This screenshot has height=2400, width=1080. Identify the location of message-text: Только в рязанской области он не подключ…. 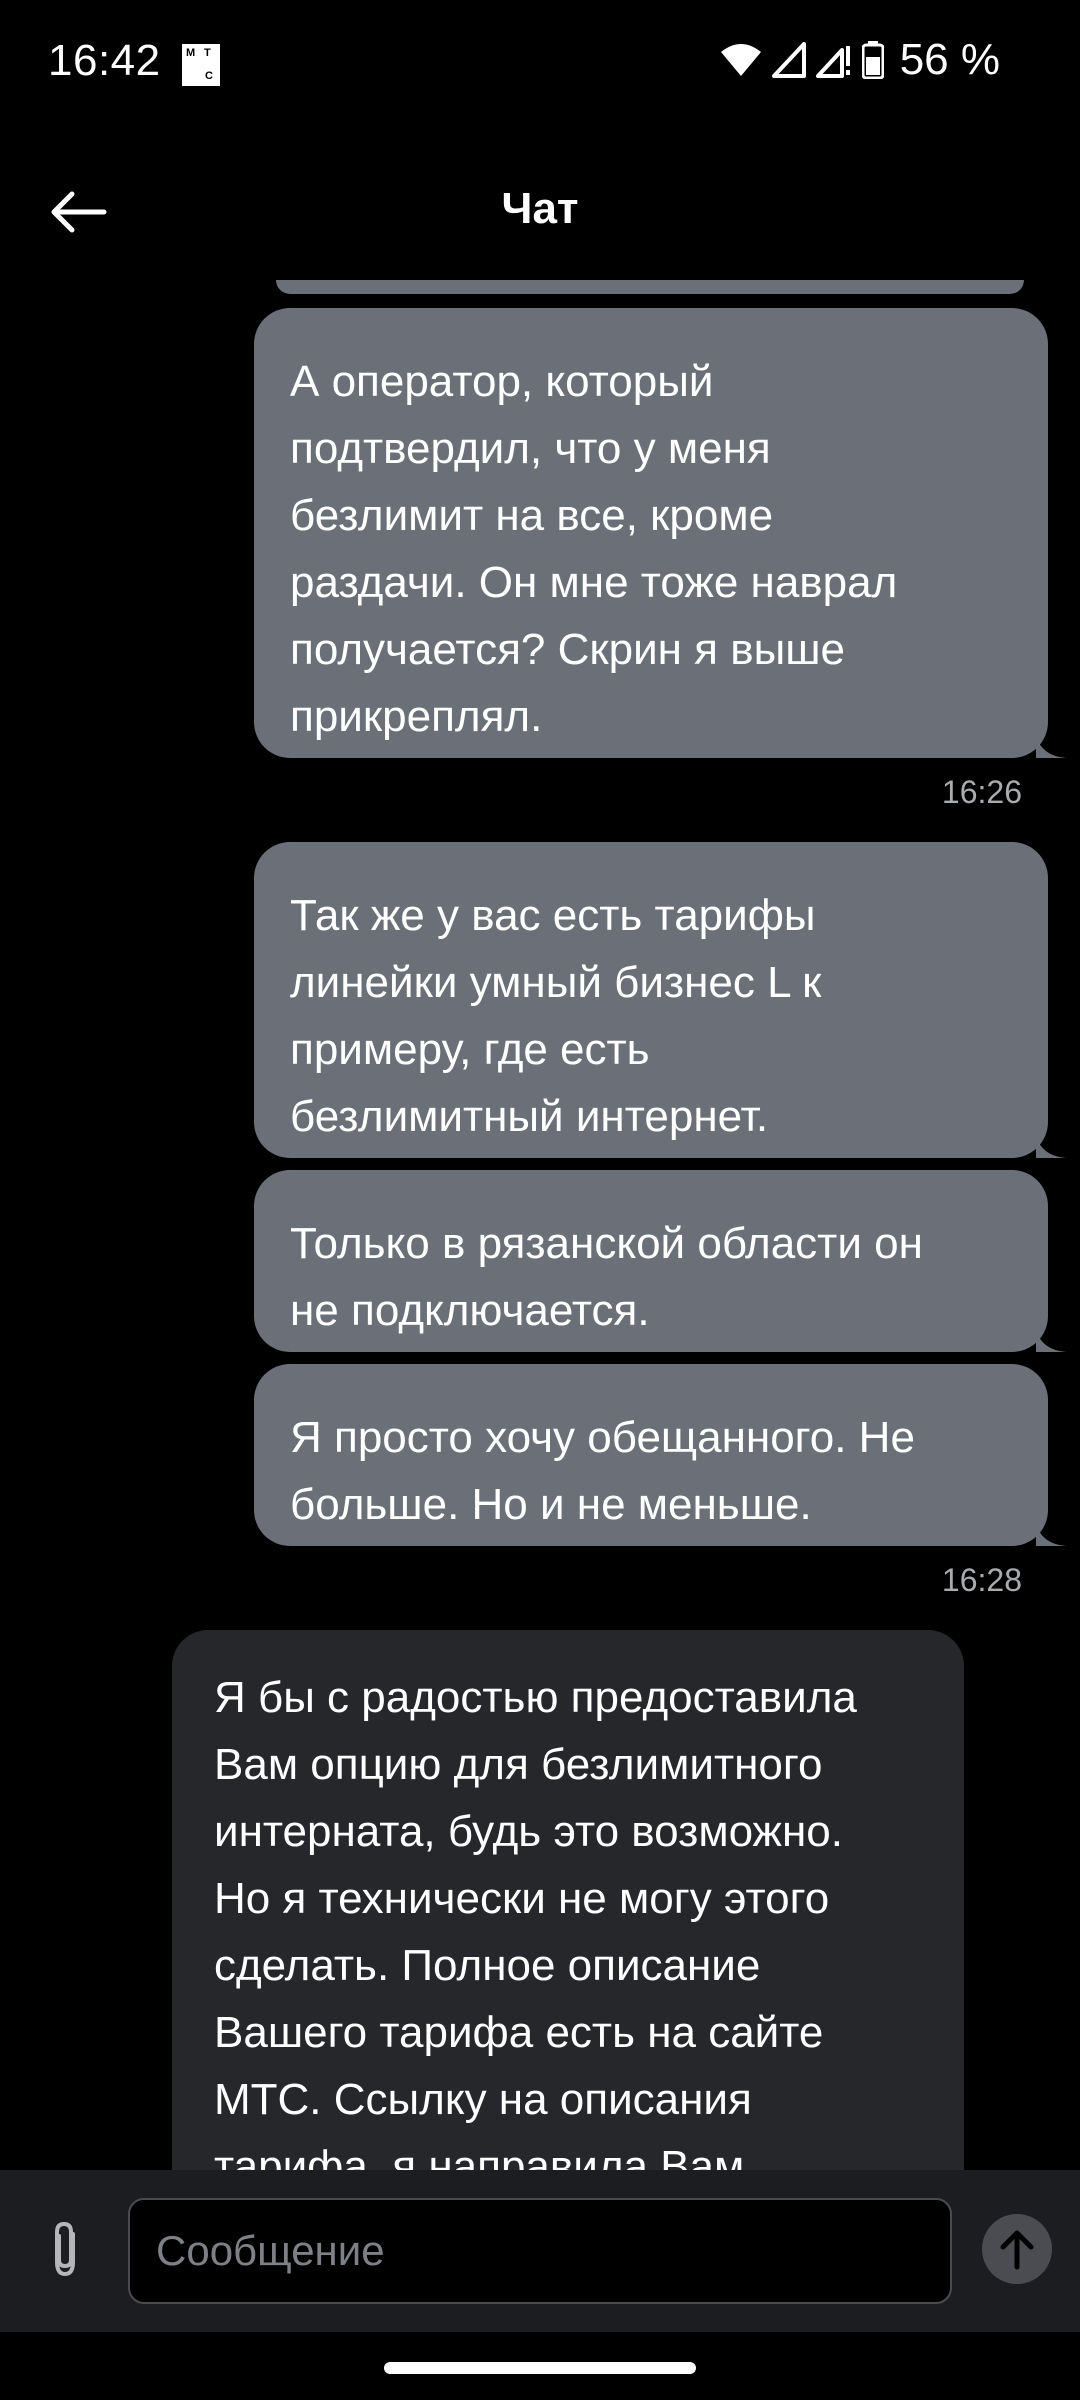
(606, 1277).